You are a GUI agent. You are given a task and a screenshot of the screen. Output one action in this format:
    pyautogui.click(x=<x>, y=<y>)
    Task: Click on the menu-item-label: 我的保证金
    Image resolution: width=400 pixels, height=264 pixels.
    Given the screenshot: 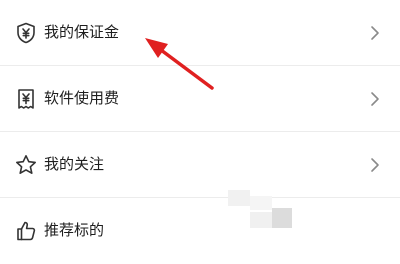 What is the action you would take?
    pyautogui.click(x=82, y=32)
    